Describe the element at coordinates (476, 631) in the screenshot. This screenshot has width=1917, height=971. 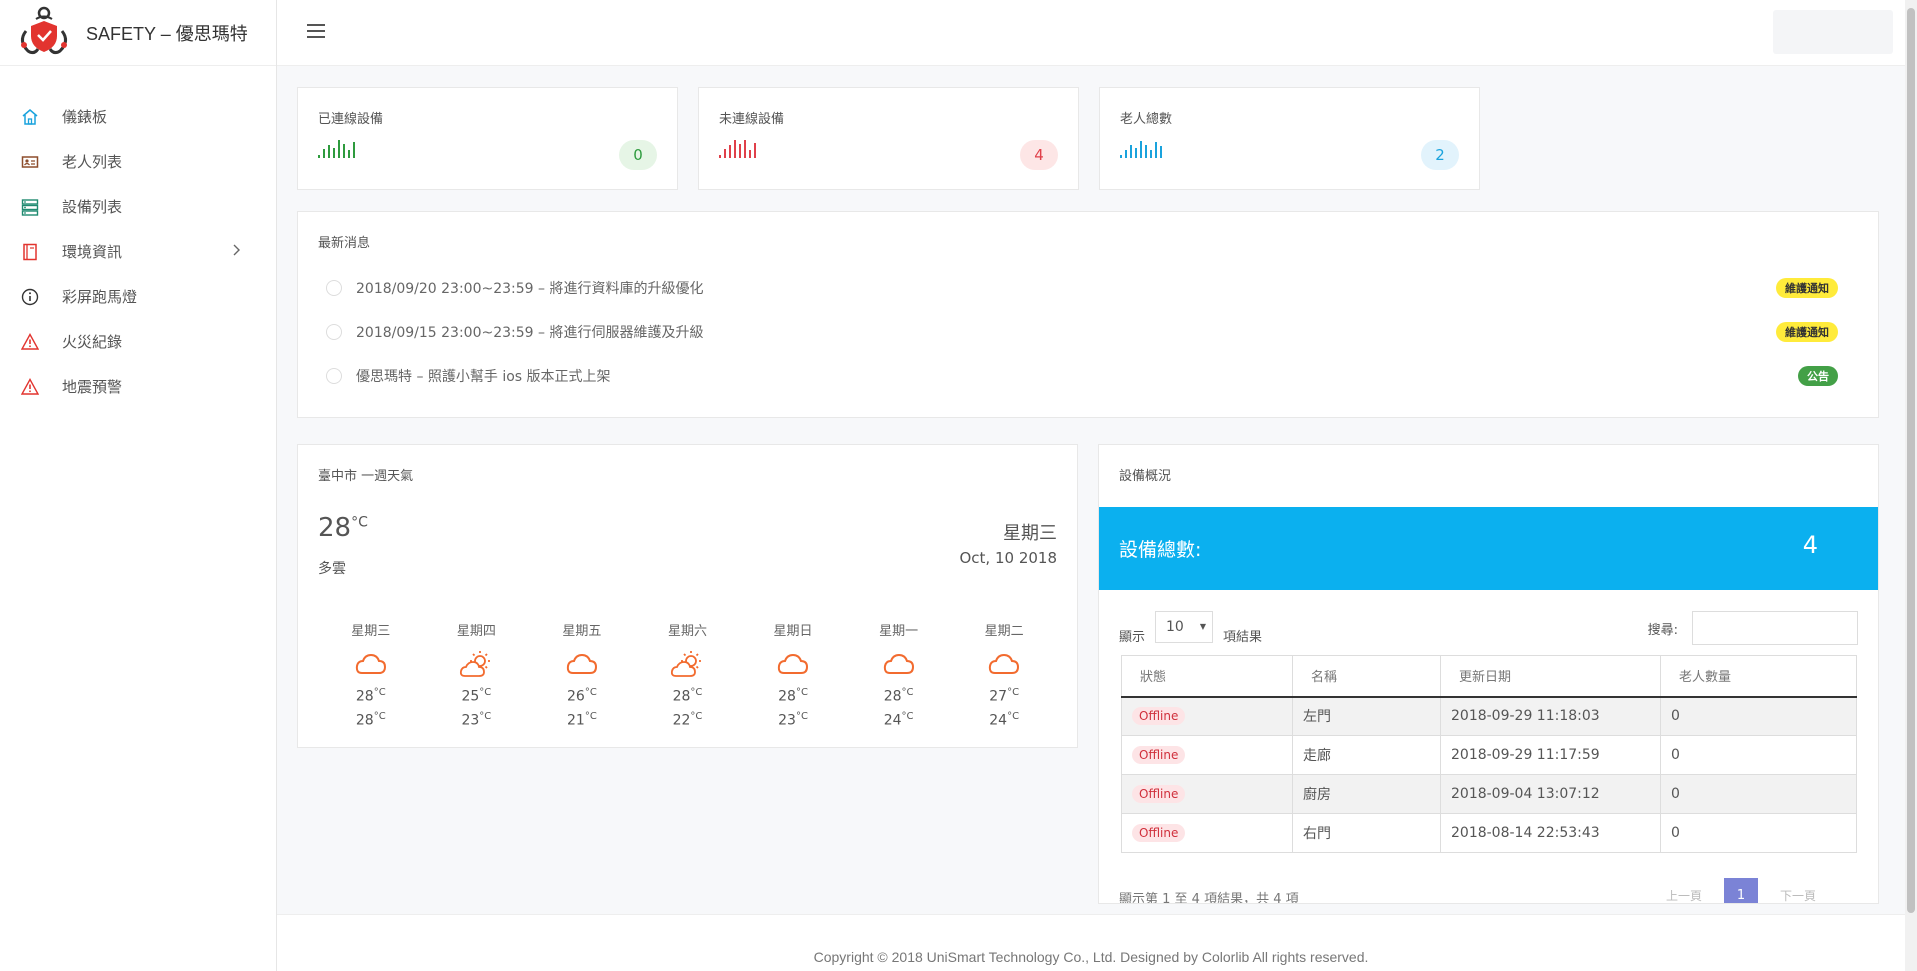
I see `forecast-weekday: 星期四` at that location.